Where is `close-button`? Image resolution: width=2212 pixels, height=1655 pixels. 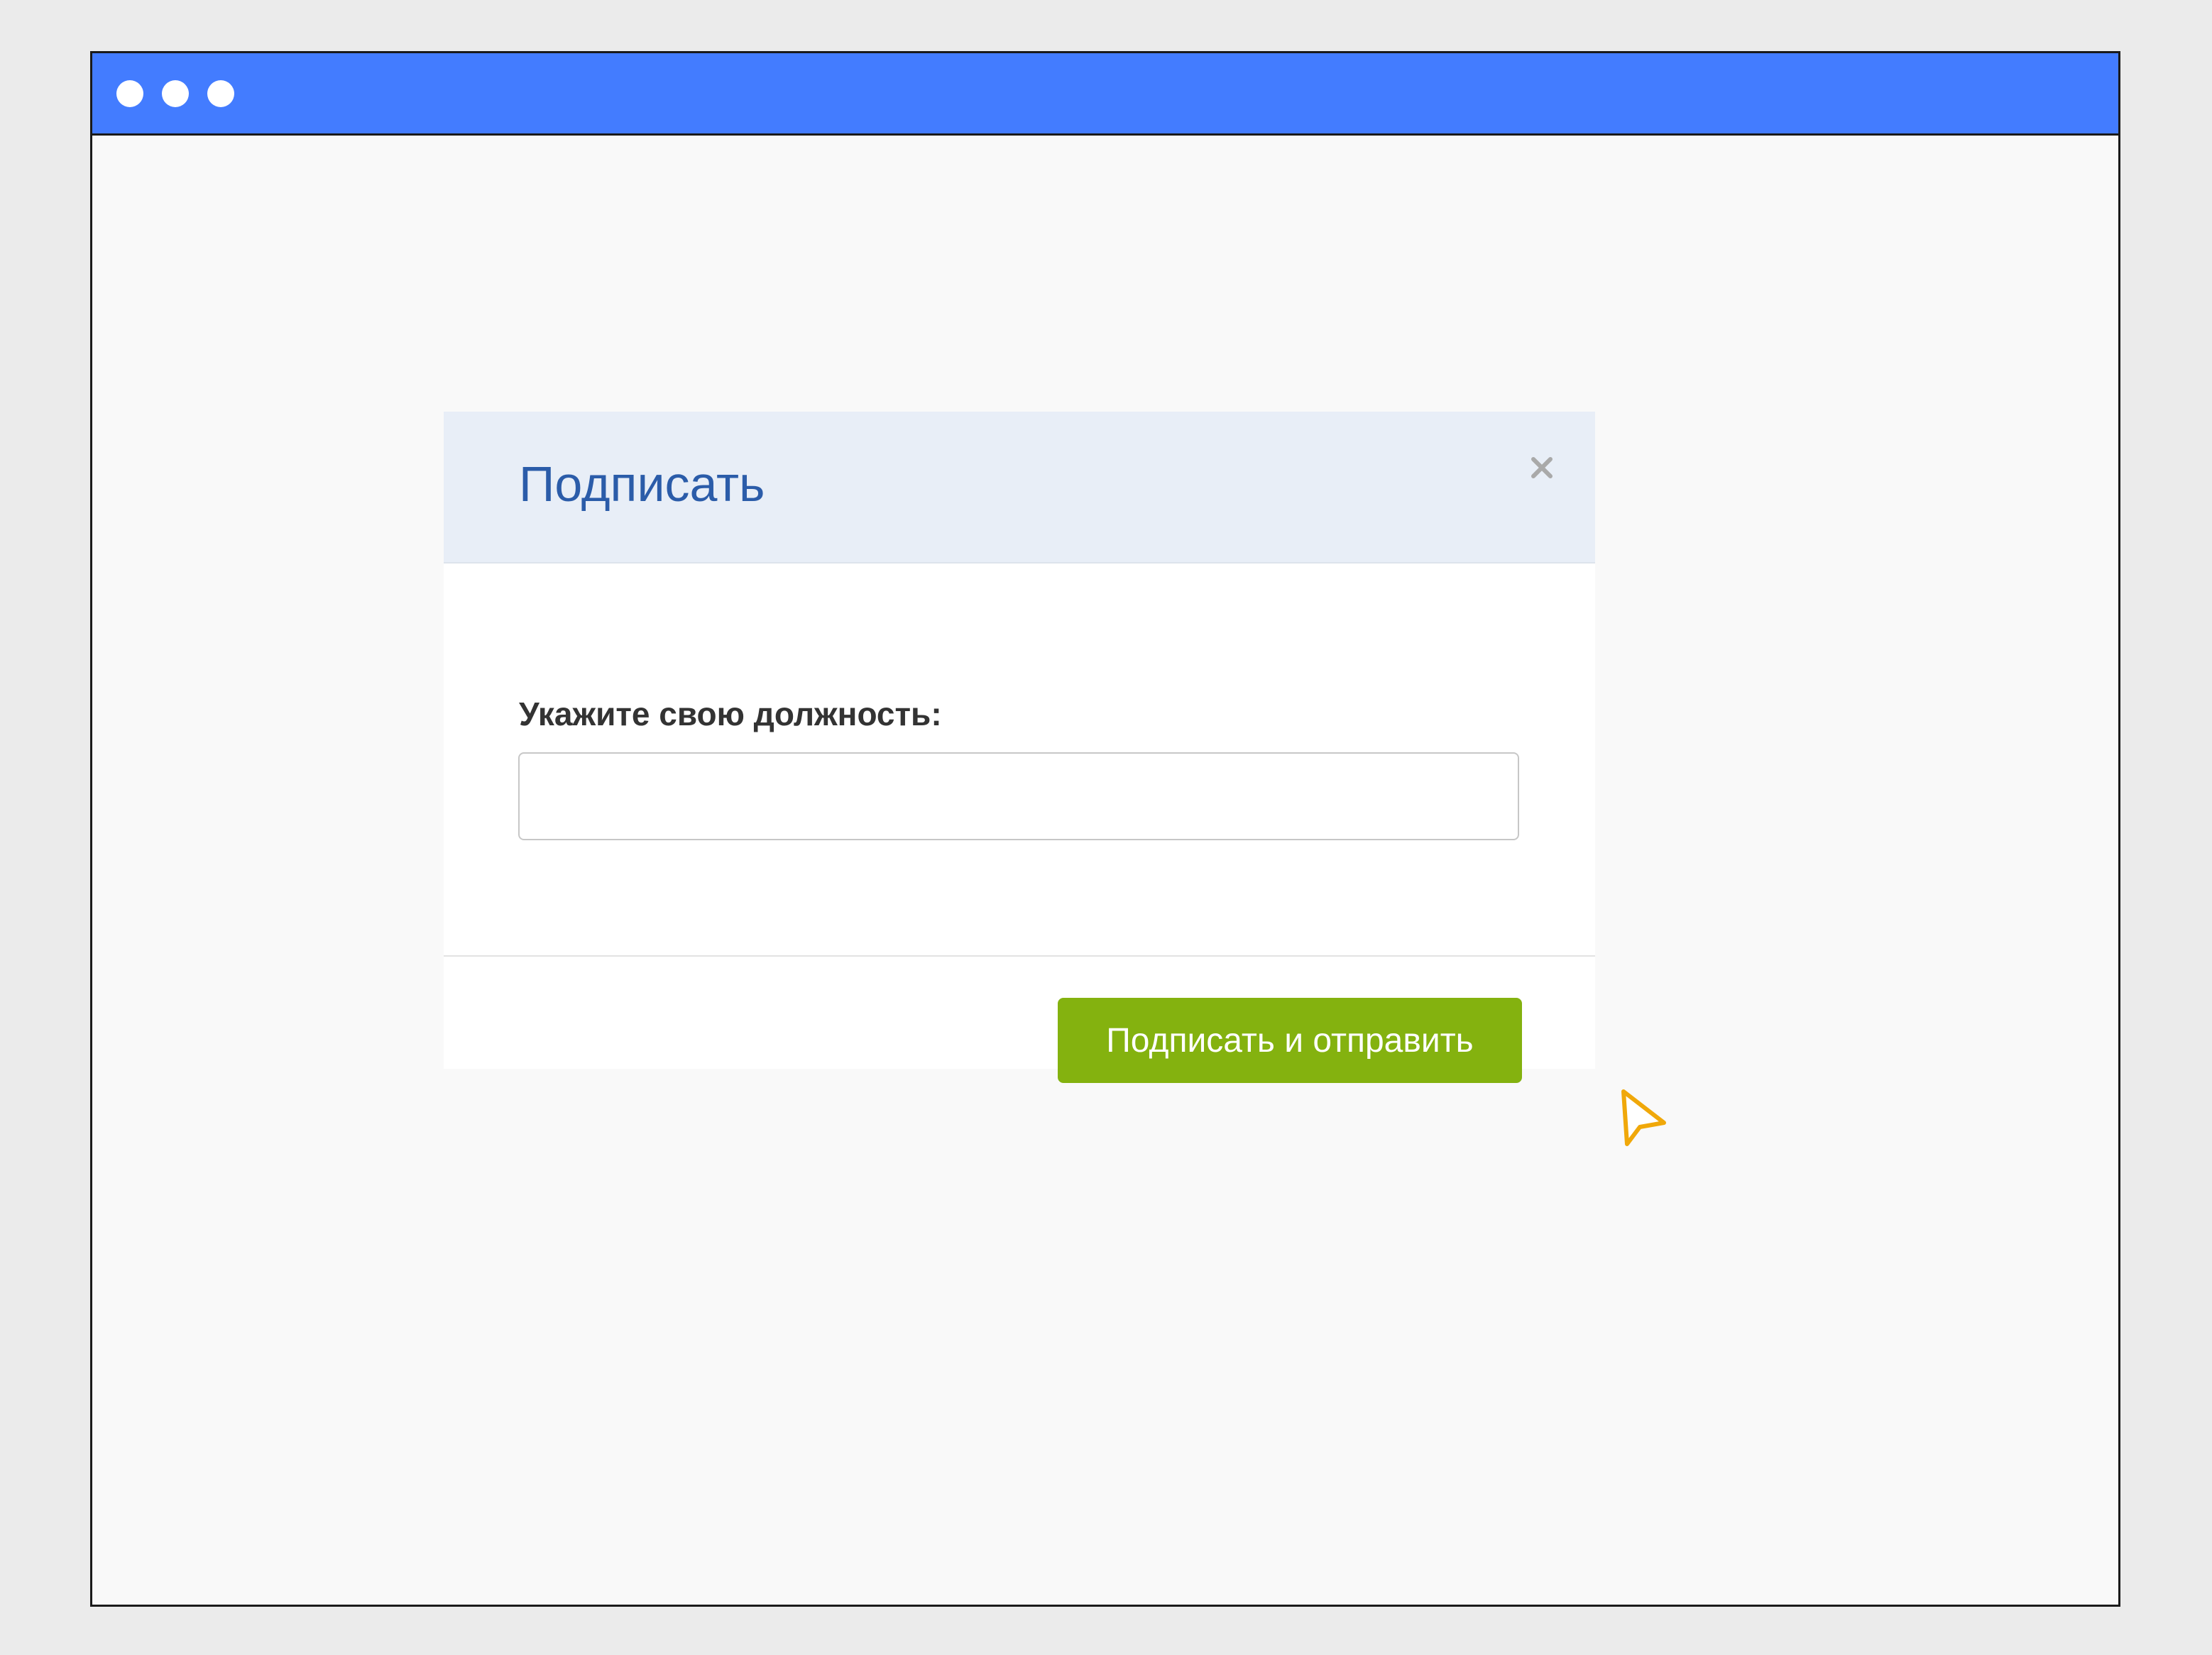
close-button is located at coordinates (1542, 468).